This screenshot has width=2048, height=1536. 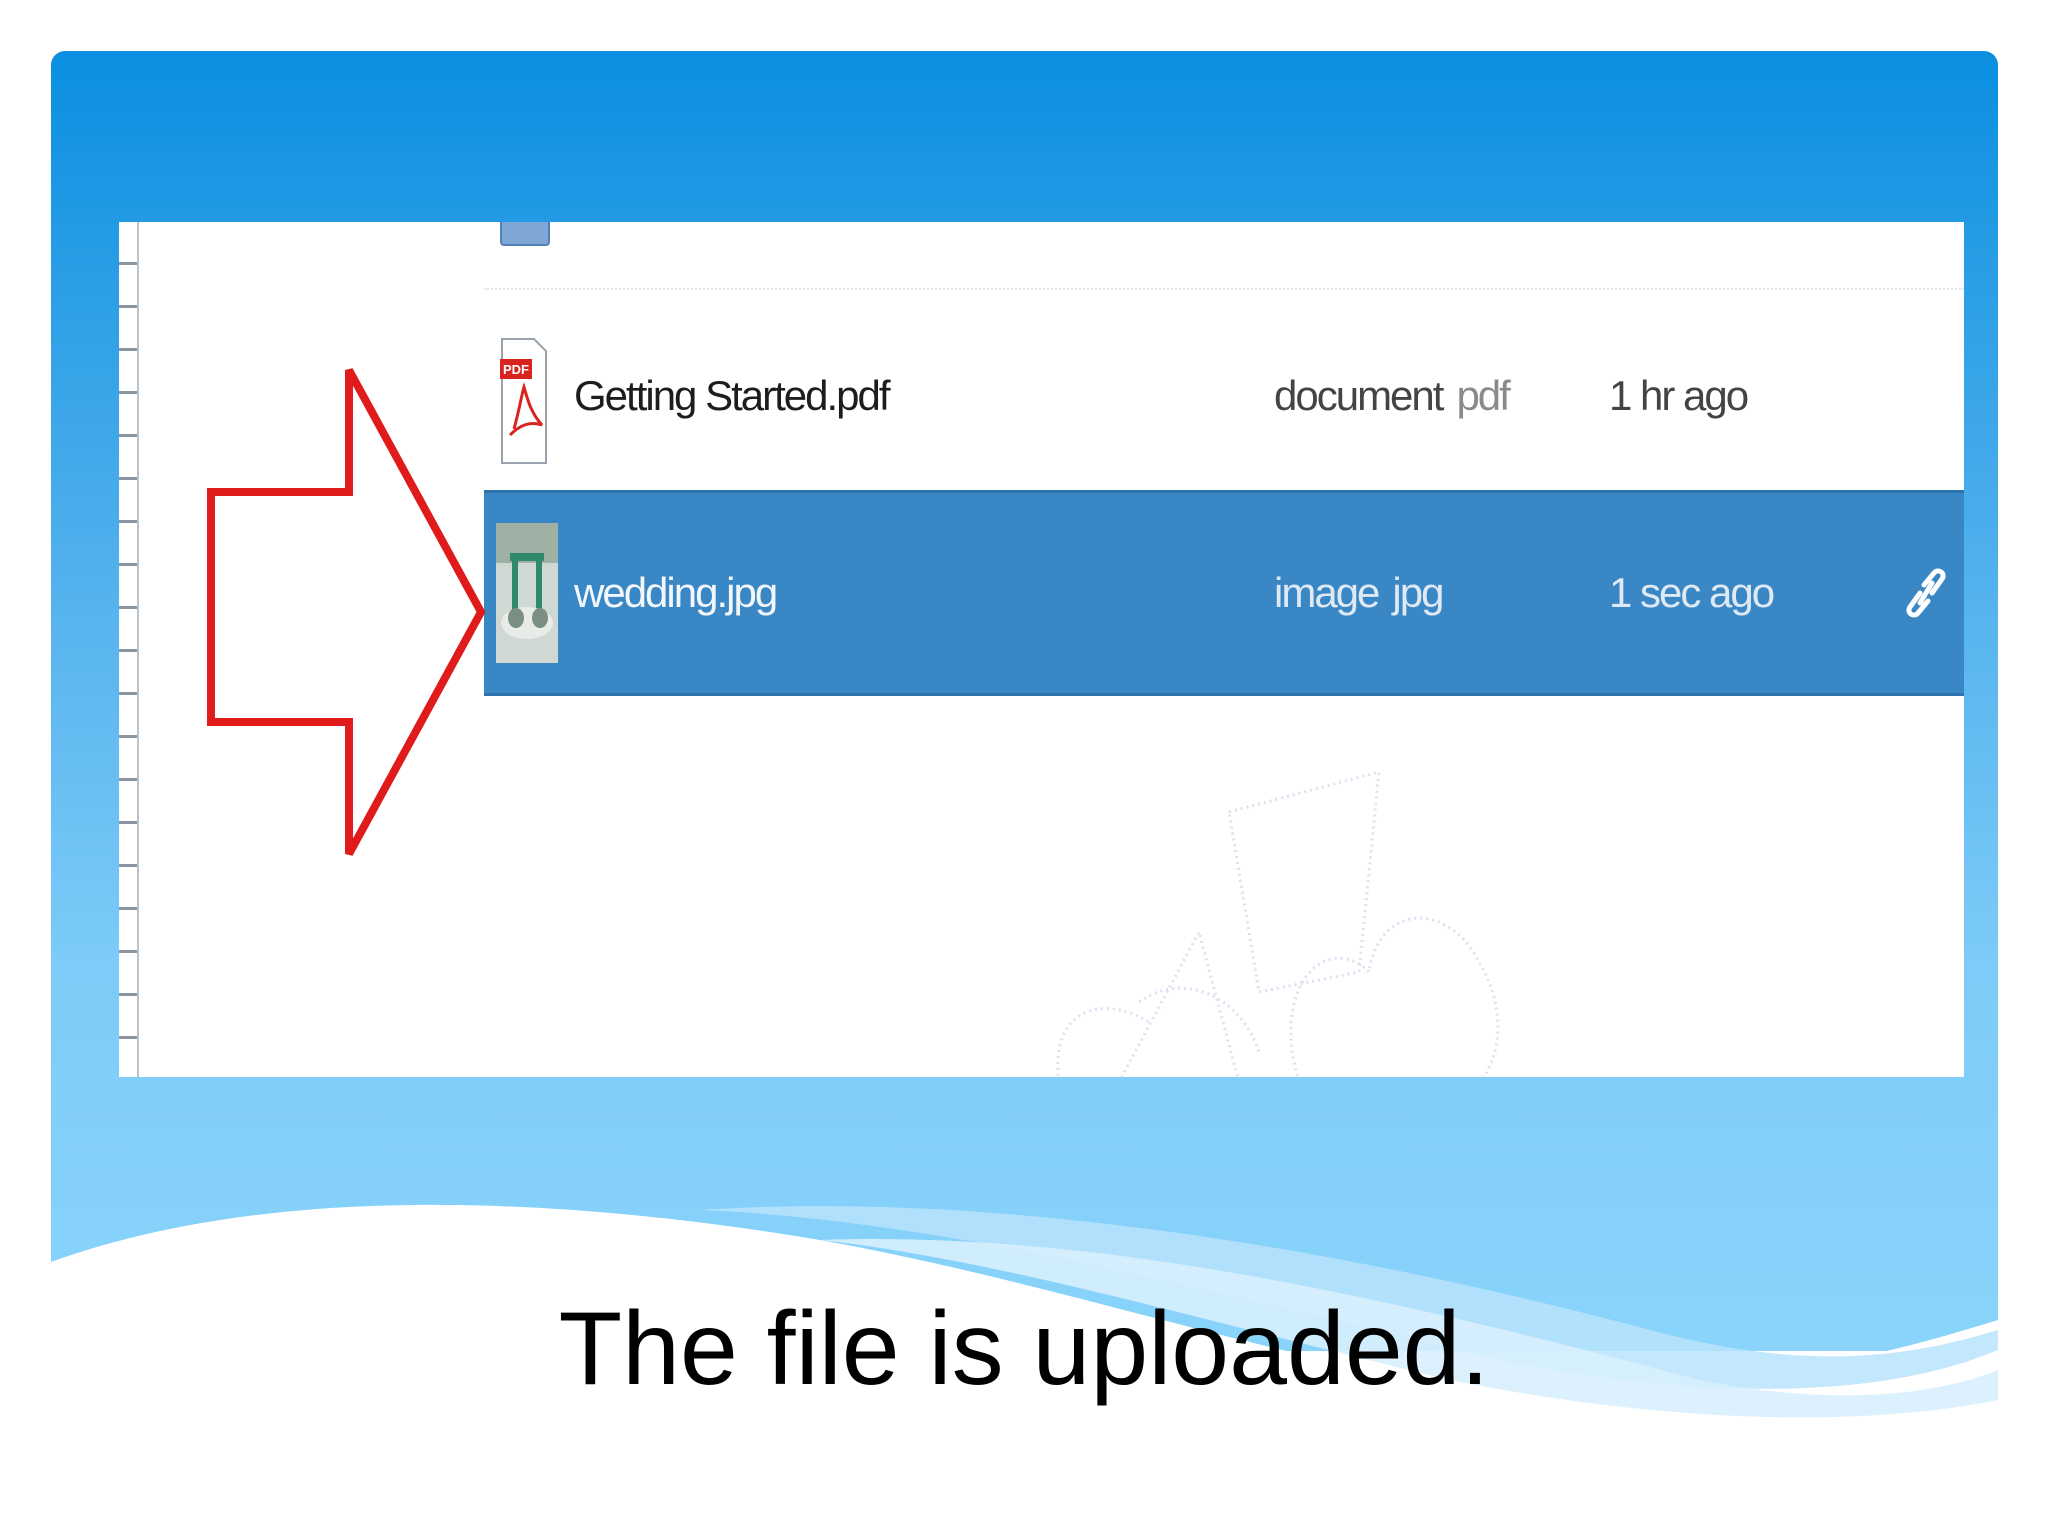 I want to click on file-type: document pdf, so click(x=1392, y=396).